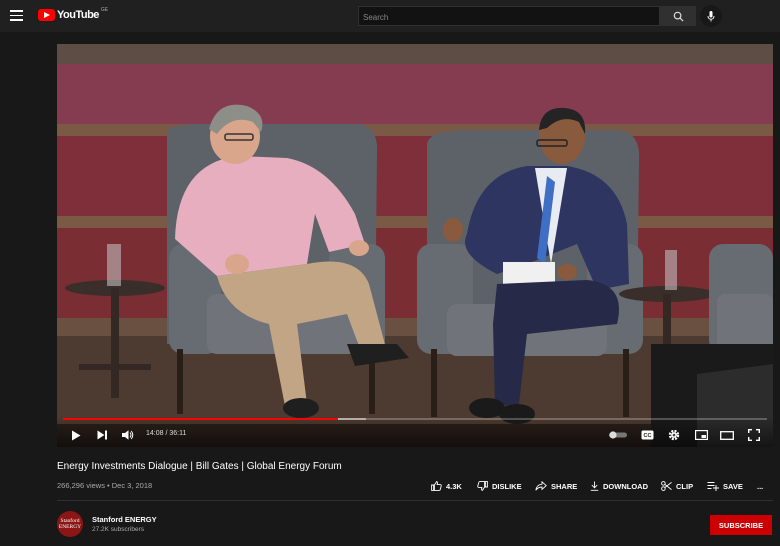  I want to click on download-icon, so click(594, 486).